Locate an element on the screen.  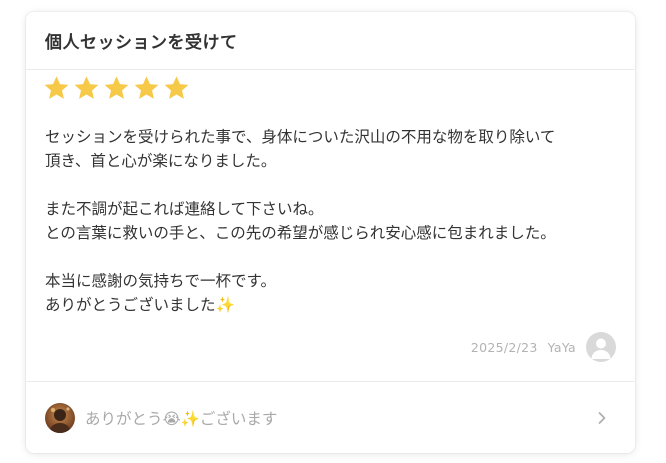
review-paragraph: 本当に感謝の気持ちで一杯です。 ありがとうございました✨ is located at coordinates (160, 293).